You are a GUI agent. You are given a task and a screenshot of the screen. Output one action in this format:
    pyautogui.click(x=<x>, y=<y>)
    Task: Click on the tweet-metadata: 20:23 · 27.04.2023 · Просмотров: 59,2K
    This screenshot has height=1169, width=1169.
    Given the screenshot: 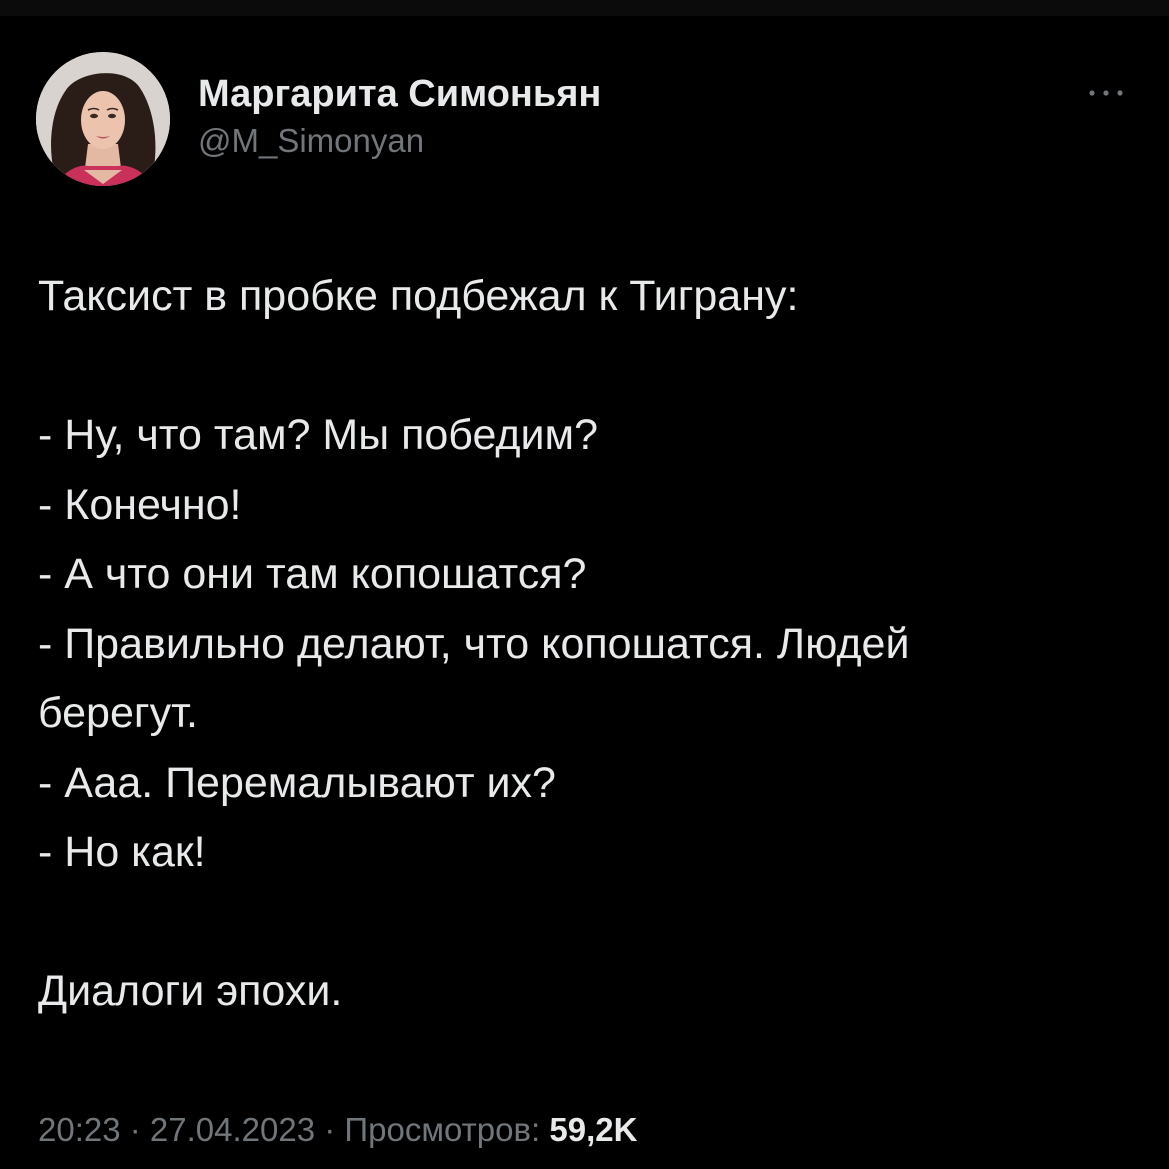 What is the action you would take?
    pyautogui.click(x=337, y=1130)
    